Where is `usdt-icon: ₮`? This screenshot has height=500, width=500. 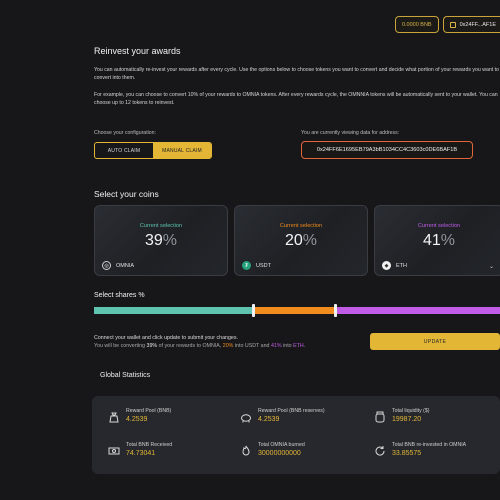
usdt-icon: ₮ is located at coordinates (246, 265).